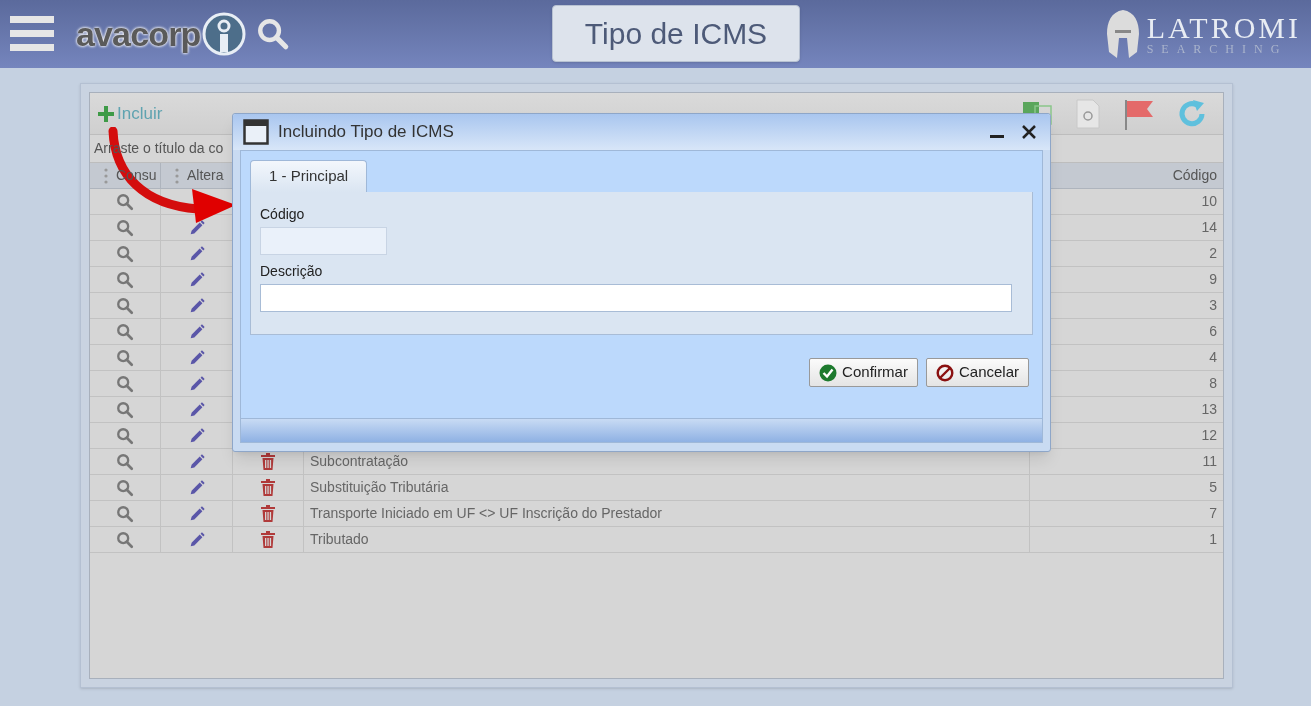  What do you see at coordinates (944, 372) in the screenshot?
I see `prohibited-icon` at bounding box center [944, 372].